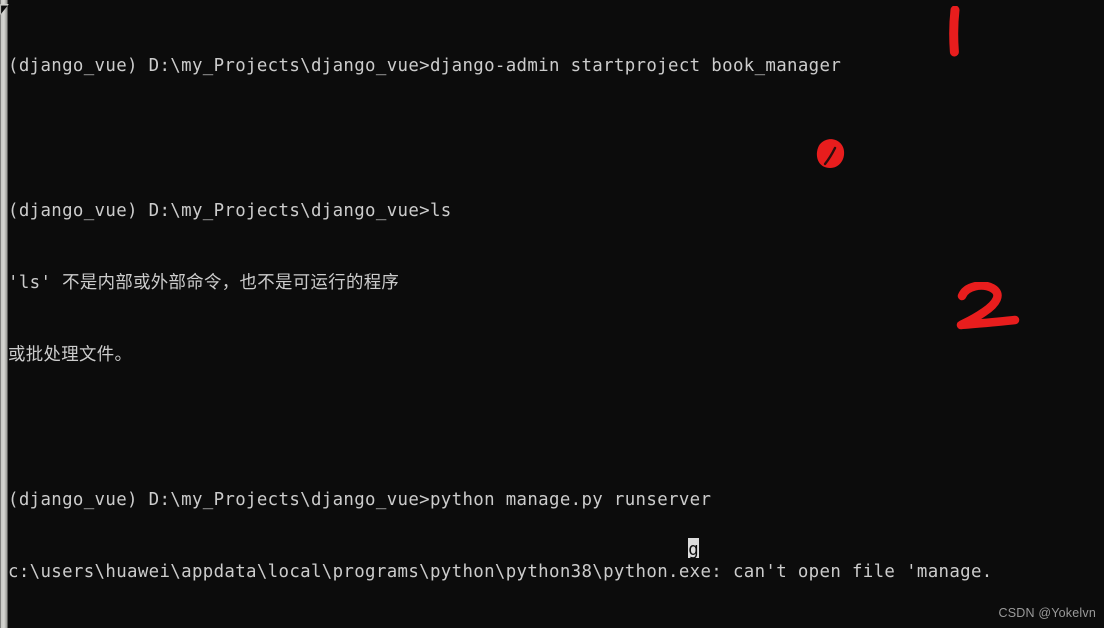  What do you see at coordinates (4, 314) in the screenshot?
I see `vertical-scrollbar` at bounding box center [4, 314].